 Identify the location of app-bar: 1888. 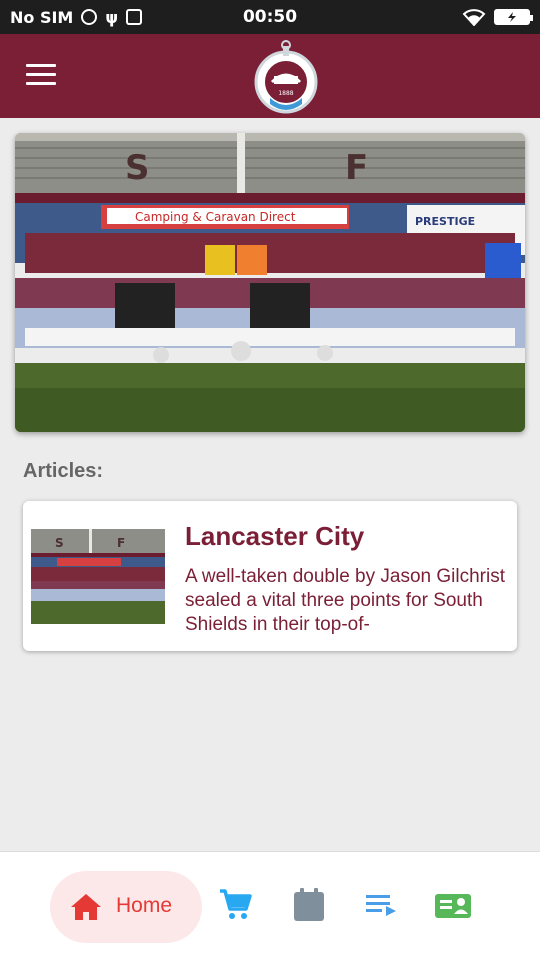
(270, 76).